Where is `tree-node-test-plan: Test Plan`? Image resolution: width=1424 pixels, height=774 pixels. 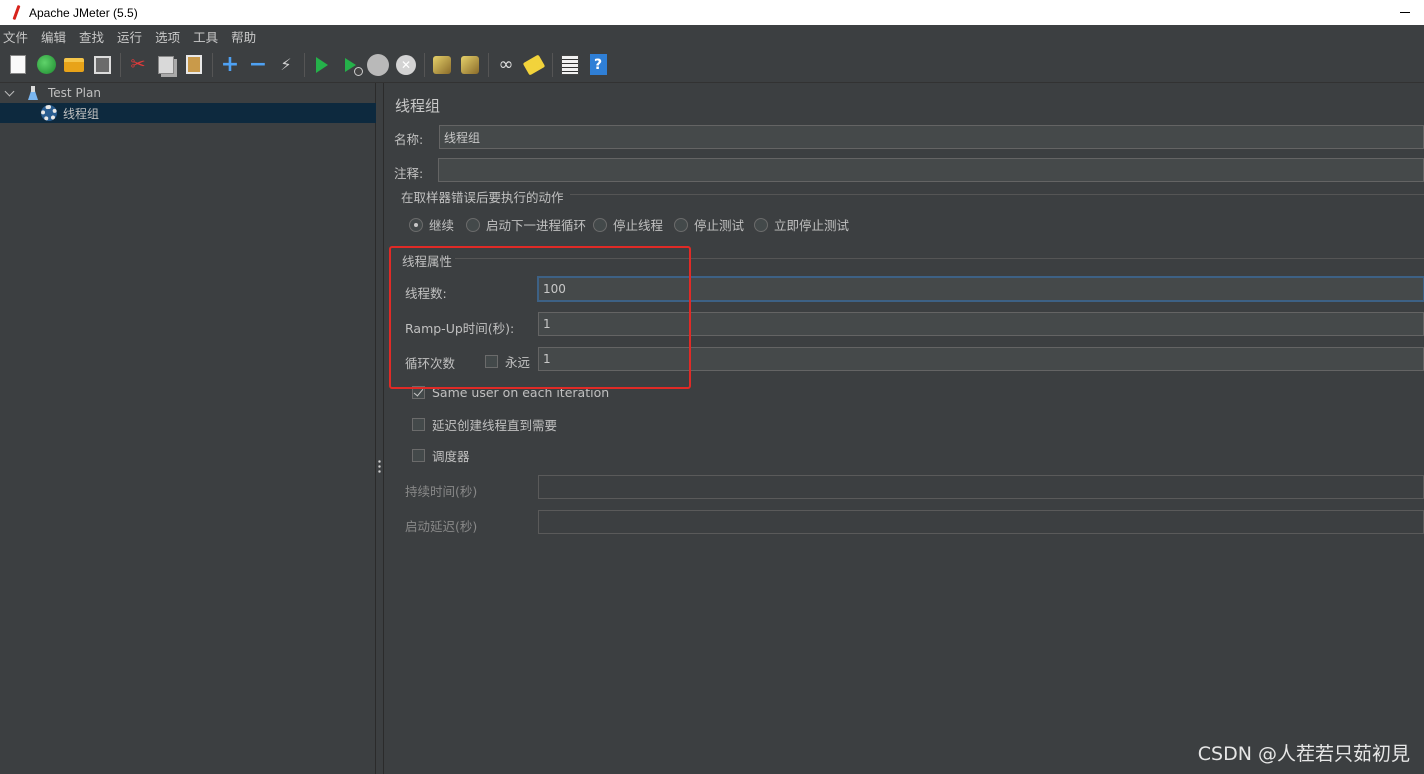
tree-node-test-plan: Test Plan is located at coordinates (188, 93).